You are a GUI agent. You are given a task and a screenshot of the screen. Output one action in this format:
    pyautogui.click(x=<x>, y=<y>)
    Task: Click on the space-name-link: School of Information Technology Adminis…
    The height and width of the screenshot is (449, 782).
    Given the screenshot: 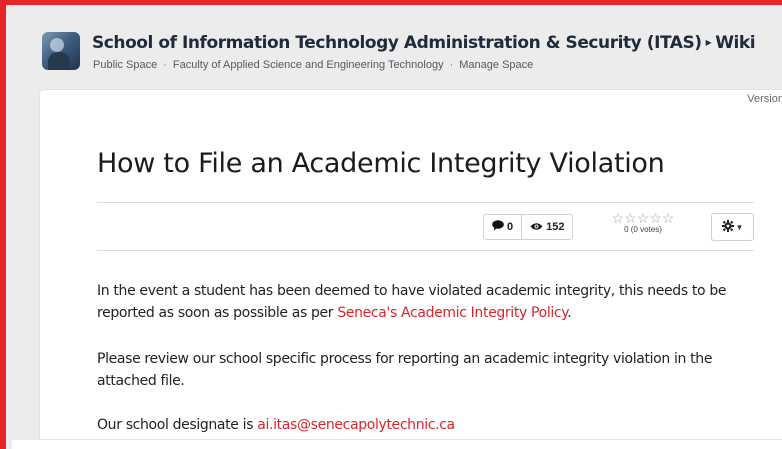 What is the action you would take?
    pyautogui.click(x=397, y=43)
    